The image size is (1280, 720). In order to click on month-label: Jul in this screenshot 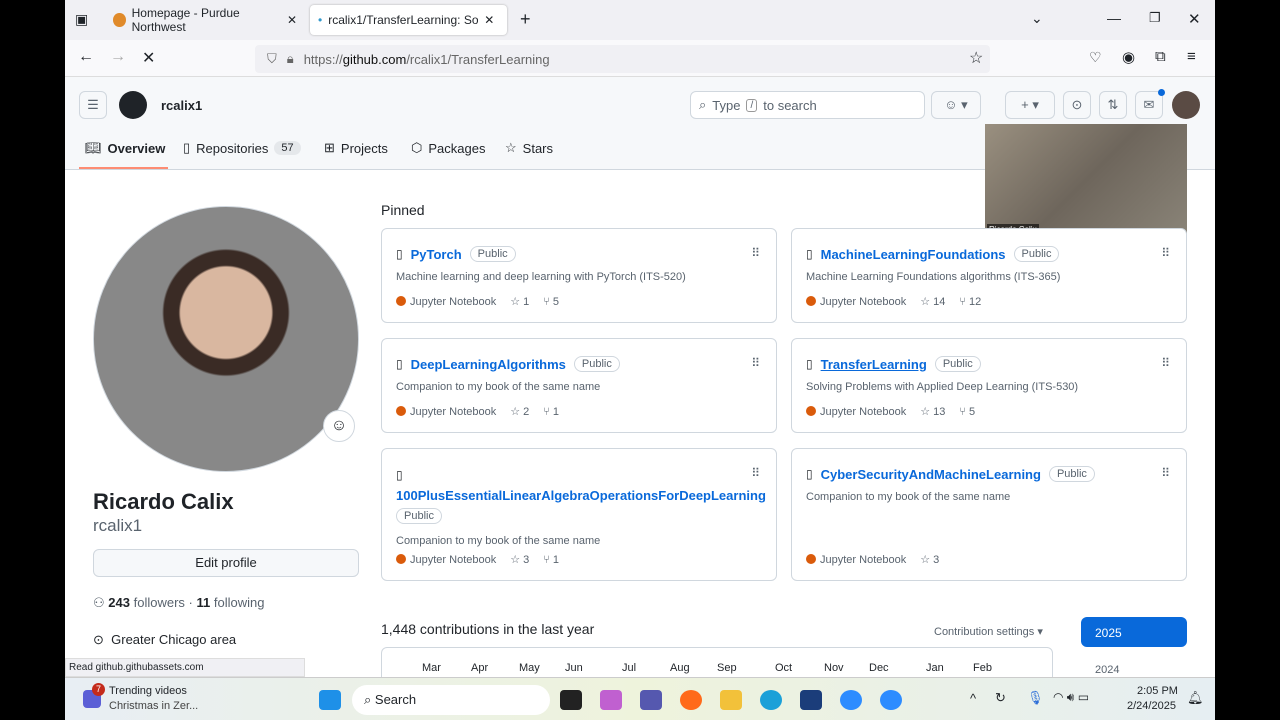, I will do `click(629, 668)`.